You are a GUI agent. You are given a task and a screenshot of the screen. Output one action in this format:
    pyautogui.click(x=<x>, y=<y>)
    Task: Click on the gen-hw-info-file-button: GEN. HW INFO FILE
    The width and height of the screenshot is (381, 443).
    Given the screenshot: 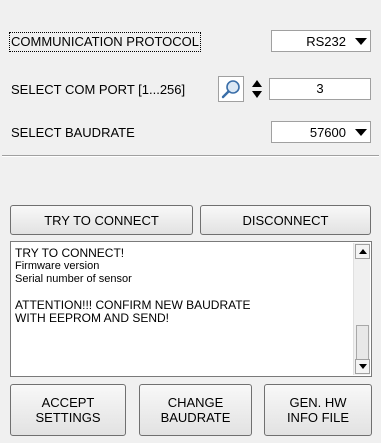 What is the action you would take?
    pyautogui.click(x=318, y=410)
    